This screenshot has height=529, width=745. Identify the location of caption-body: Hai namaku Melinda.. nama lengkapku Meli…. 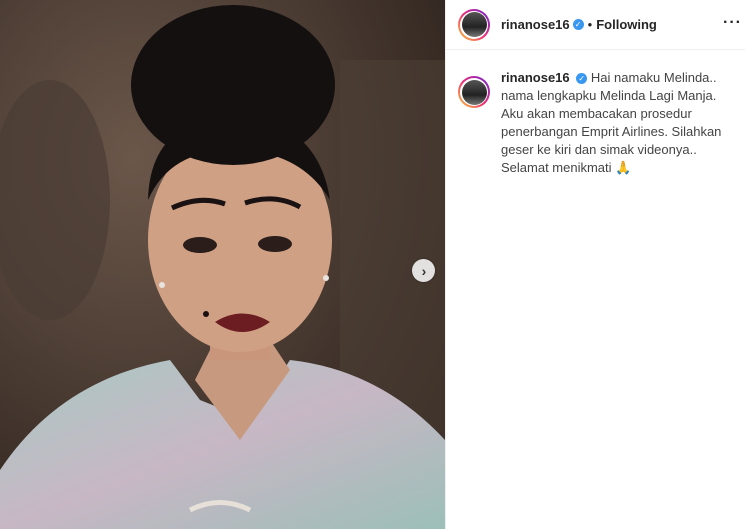
(611, 122).